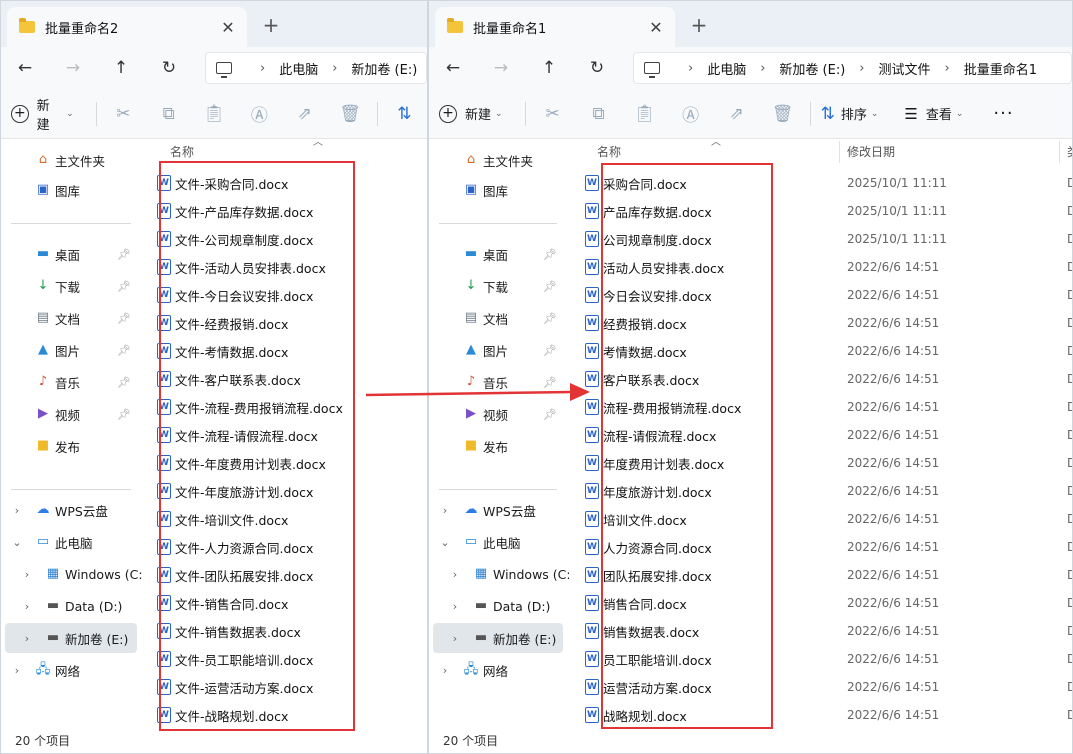 Image resolution: width=1073 pixels, height=754 pixels. Describe the element at coordinates (609, 154) in the screenshot. I see `column-header-name: 名称` at that location.